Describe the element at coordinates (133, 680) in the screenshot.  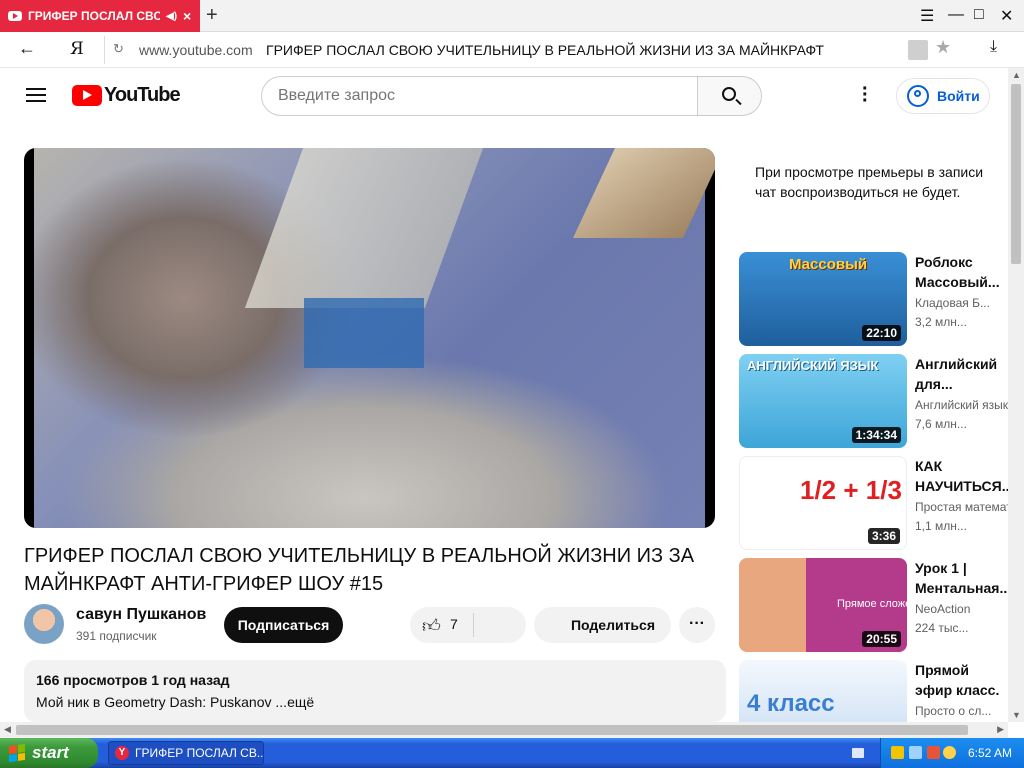
I see `view-count-date: 166 просмотров 1 год назад` at that location.